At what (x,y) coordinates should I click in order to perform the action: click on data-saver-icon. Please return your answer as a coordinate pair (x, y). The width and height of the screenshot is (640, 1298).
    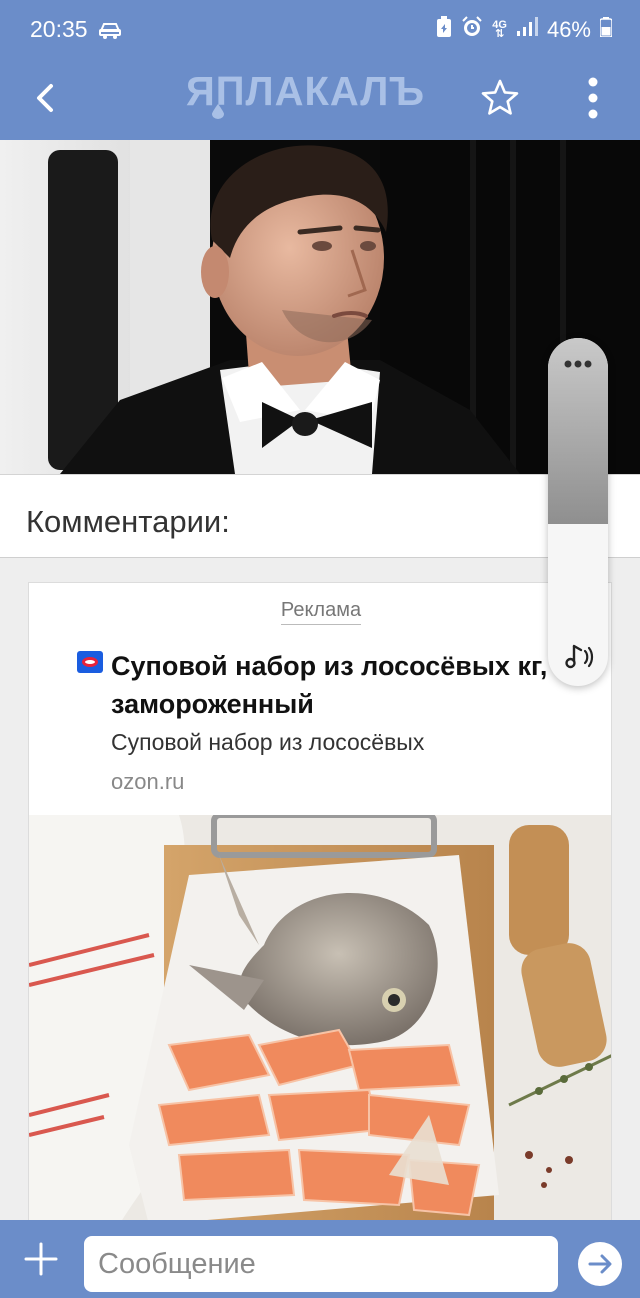
    Looking at the image, I should click on (444, 30).